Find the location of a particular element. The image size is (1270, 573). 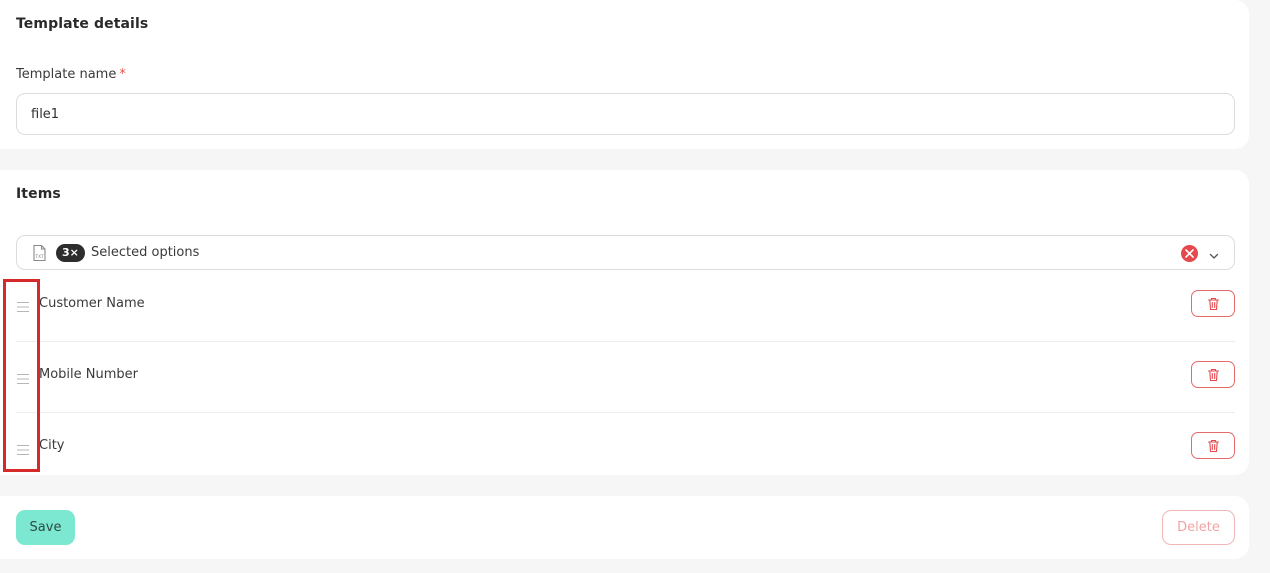

template-name-label: Template name * is located at coordinates (71, 74).